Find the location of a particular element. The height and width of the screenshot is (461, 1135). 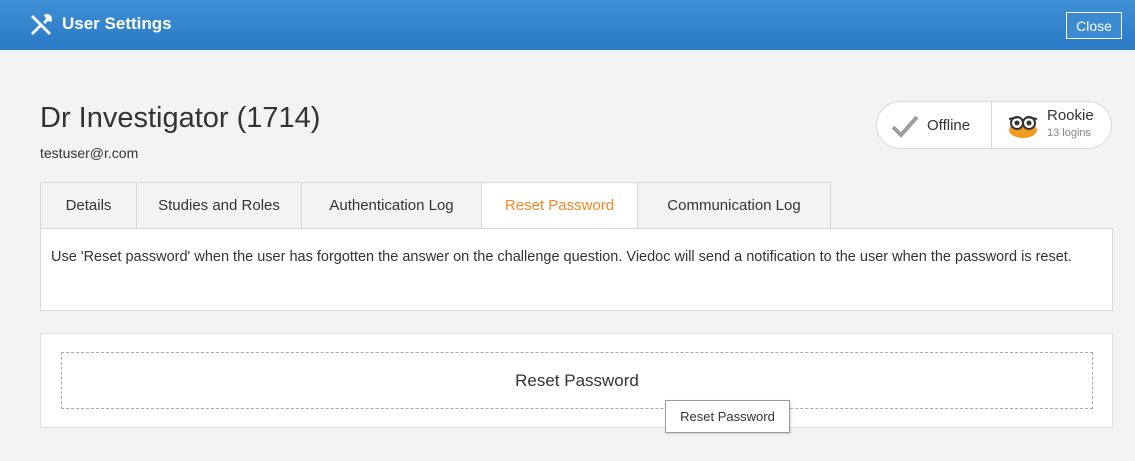

tooltip: Reset Password is located at coordinates (727, 416).